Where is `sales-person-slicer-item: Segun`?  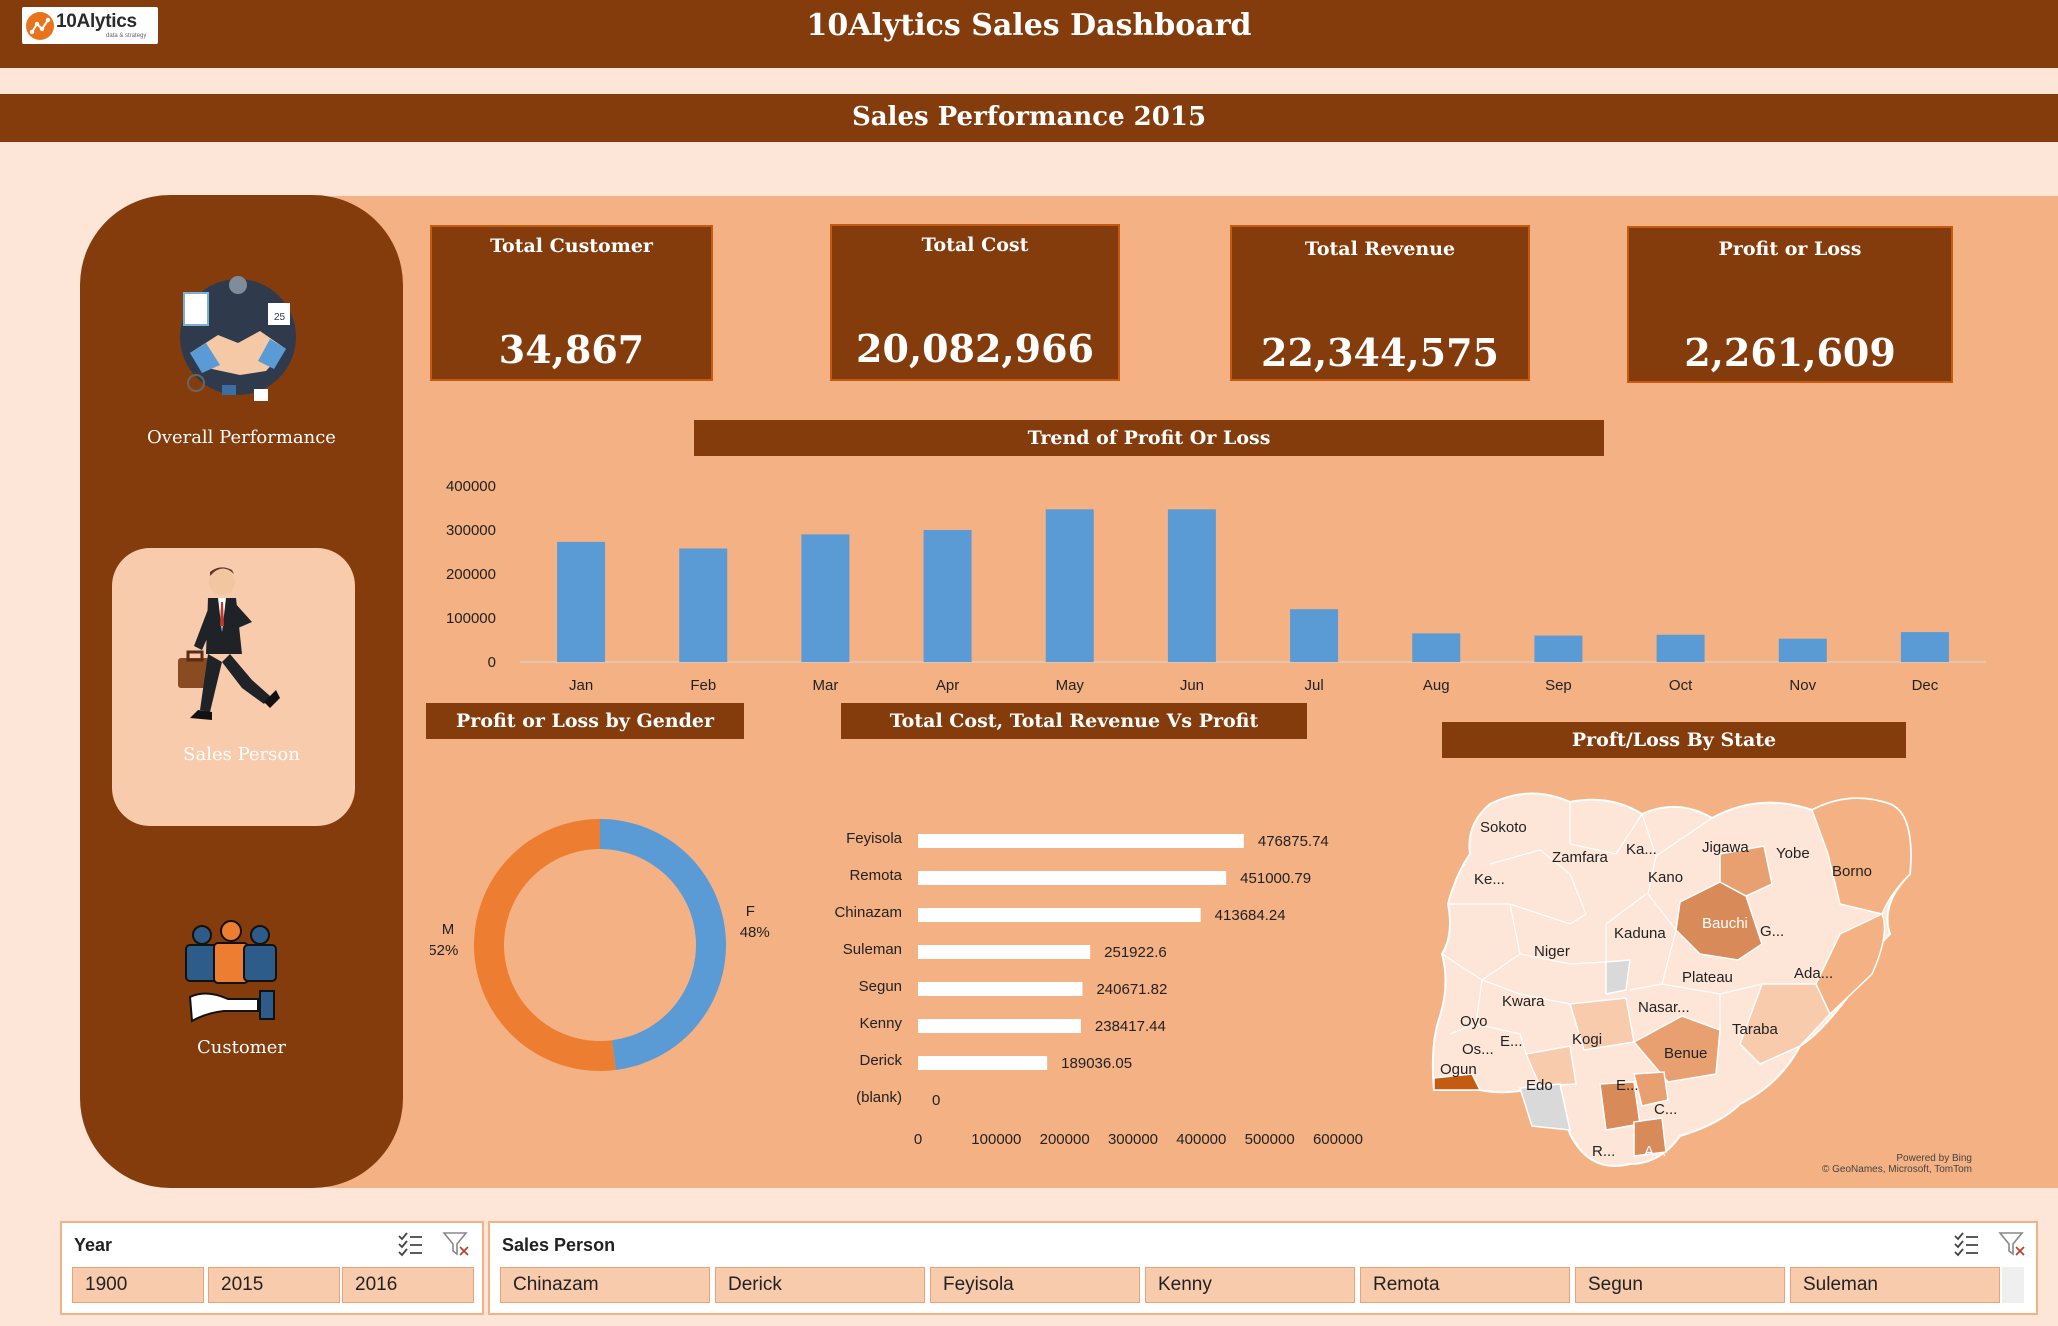 sales-person-slicer-item: Segun is located at coordinates (1680, 1285).